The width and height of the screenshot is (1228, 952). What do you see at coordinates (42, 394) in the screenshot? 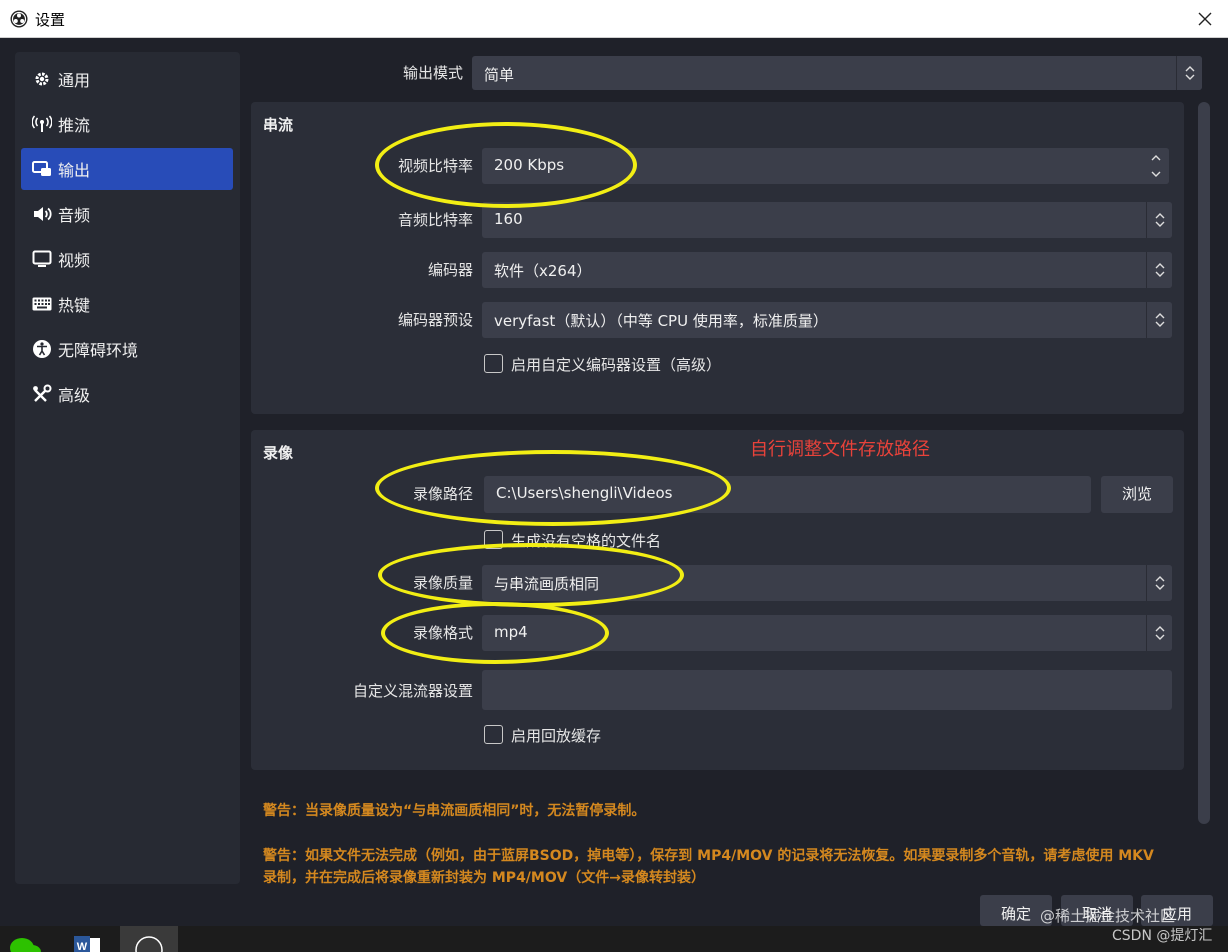
I see `tools-icon` at bounding box center [42, 394].